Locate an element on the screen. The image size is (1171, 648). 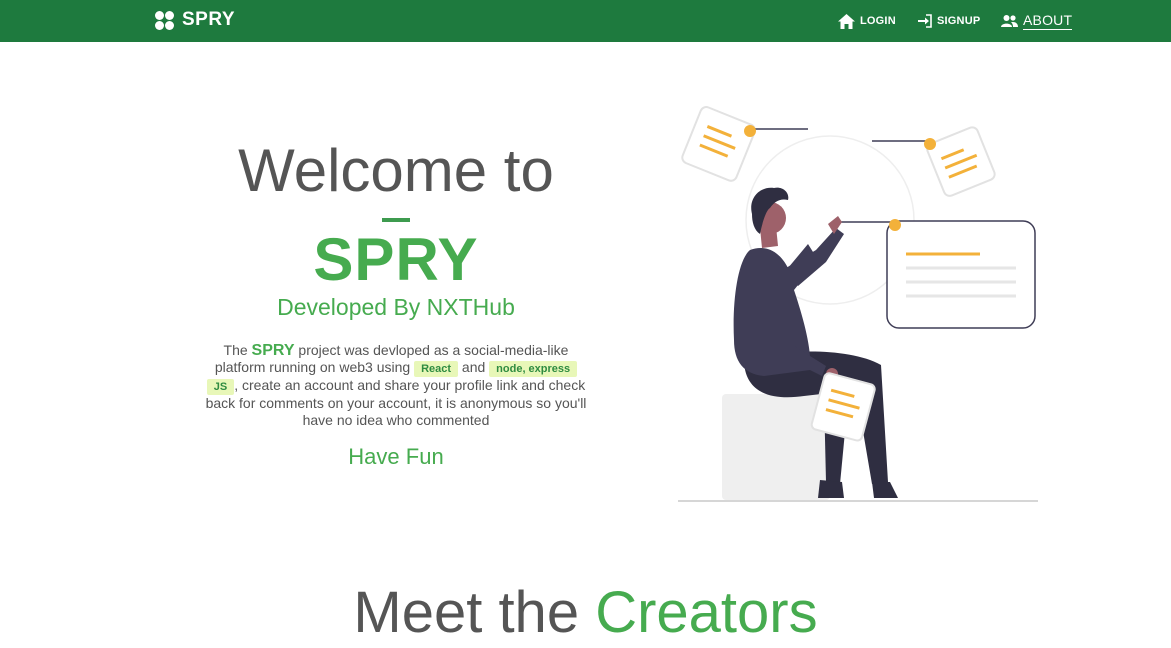
nav-about-label: ABOUT is located at coordinates (1048, 21).